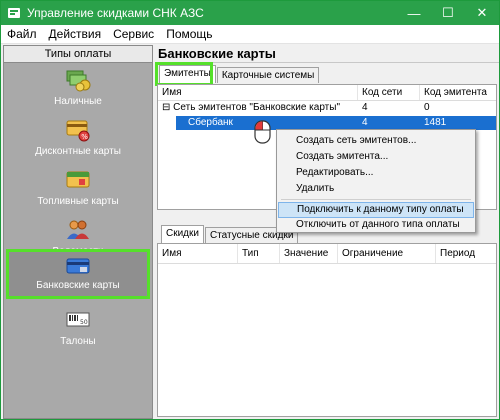 This screenshot has height=420, width=500. What do you see at coordinates (259, 253) in the screenshot?
I see `column-header-type: Тип` at bounding box center [259, 253].